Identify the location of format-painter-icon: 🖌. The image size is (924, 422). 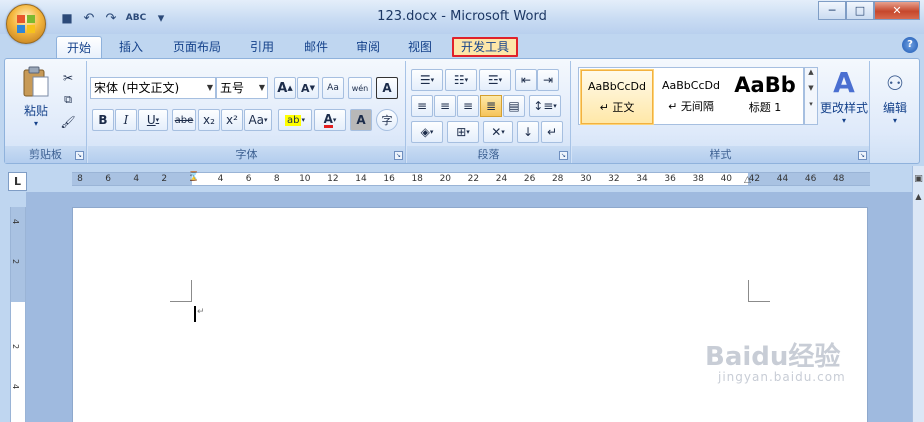
(68, 122).